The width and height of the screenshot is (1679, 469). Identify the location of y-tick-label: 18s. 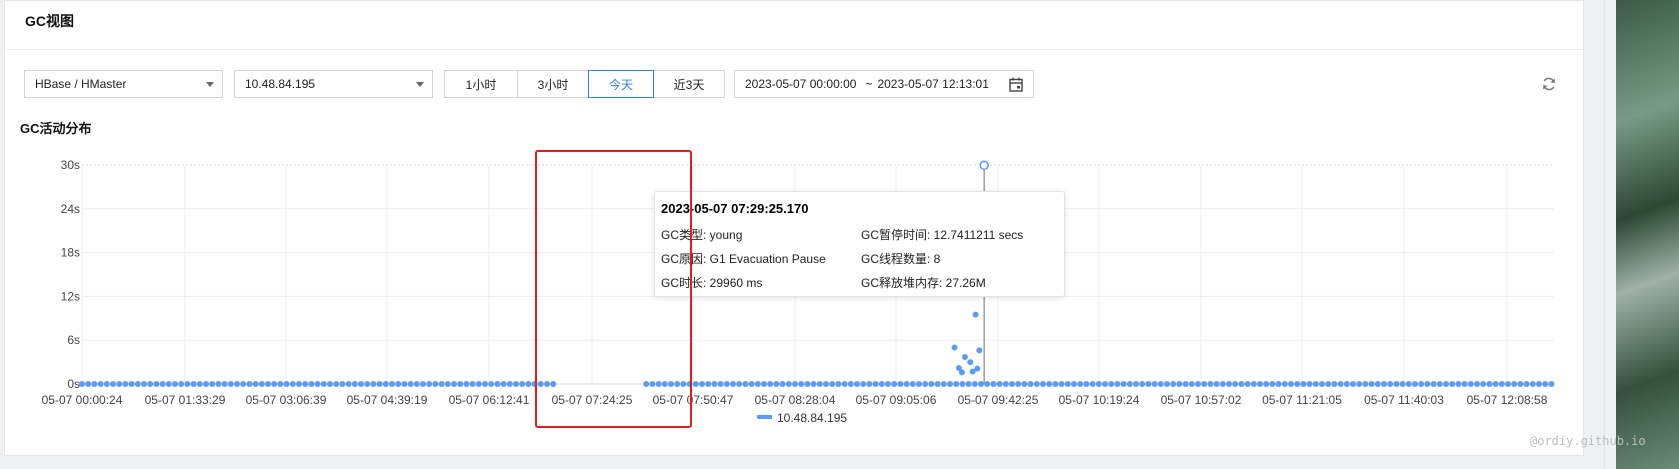
(70, 253).